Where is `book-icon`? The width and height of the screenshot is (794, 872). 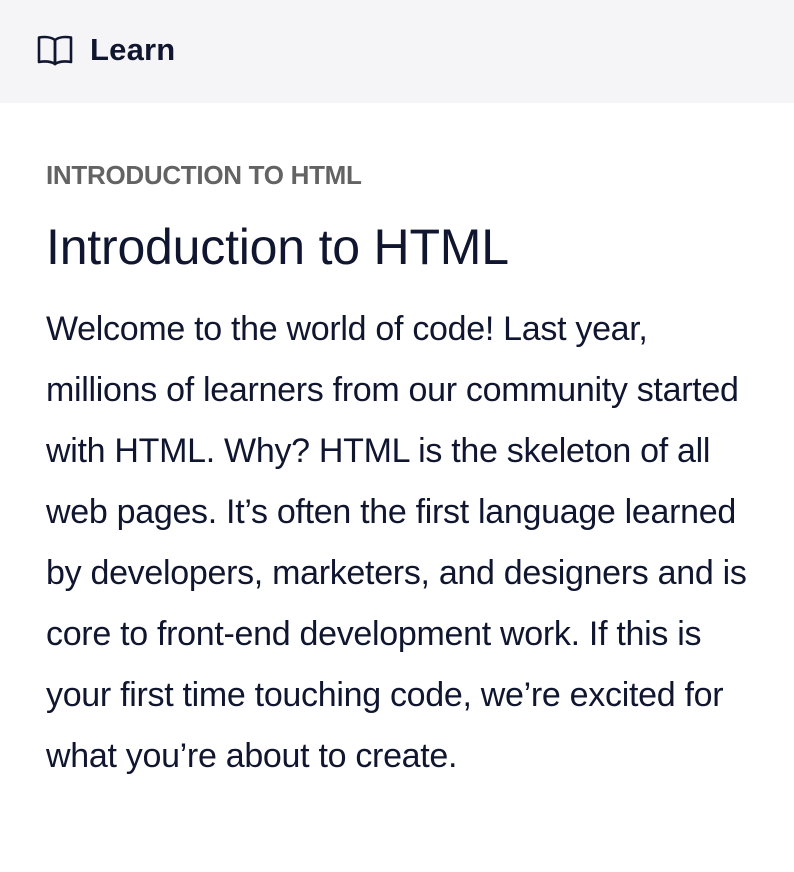 book-icon is located at coordinates (55, 50).